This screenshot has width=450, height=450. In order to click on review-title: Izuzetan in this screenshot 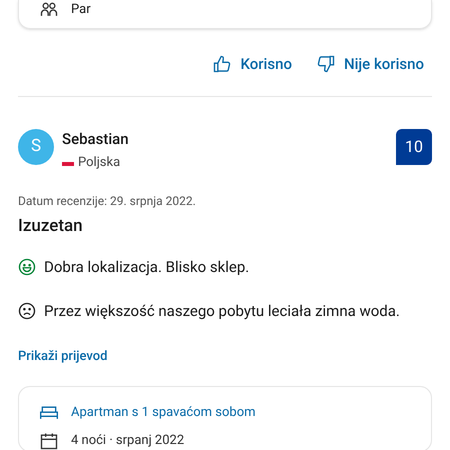, I will do `click(51, 226)`.